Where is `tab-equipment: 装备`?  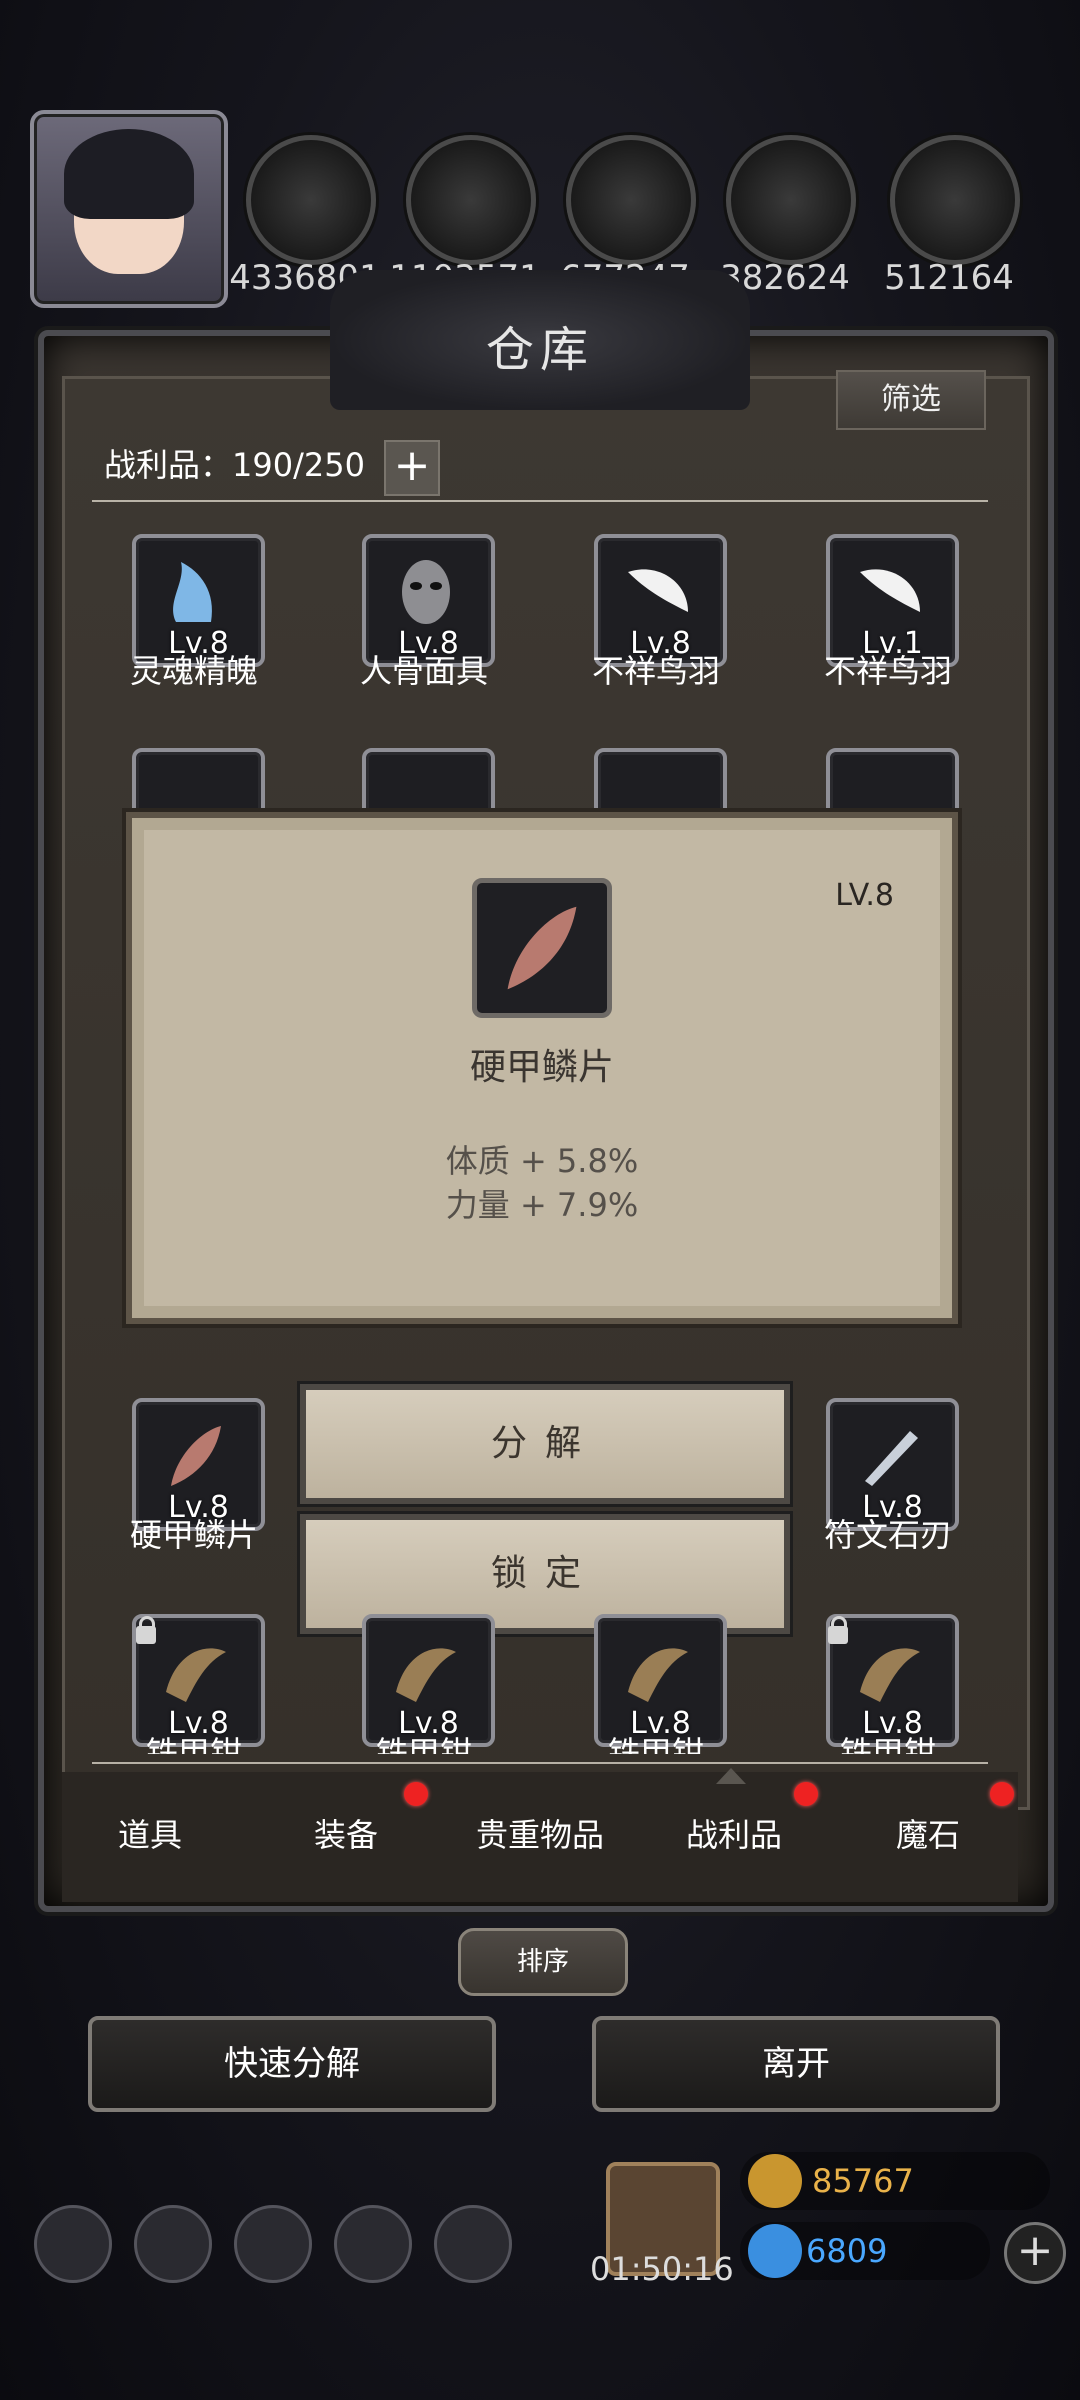
tab-equipment: 装备 is located at coordinates (346, 1833).